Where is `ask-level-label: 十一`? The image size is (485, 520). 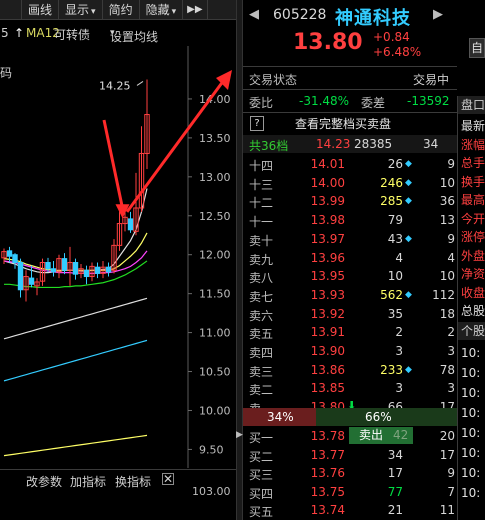 ask-level-label: 十一 is located at coordinates (261, 222).